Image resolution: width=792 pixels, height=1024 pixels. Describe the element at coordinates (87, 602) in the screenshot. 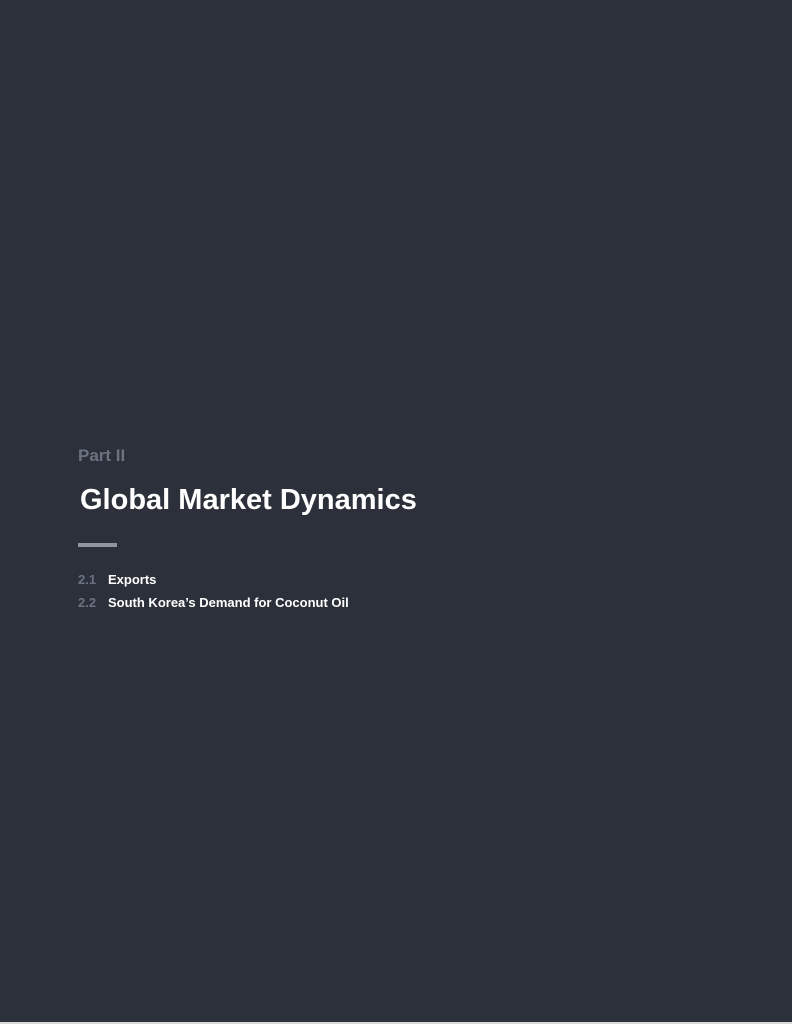

I see `toc-item-number: 2.2` at that location.